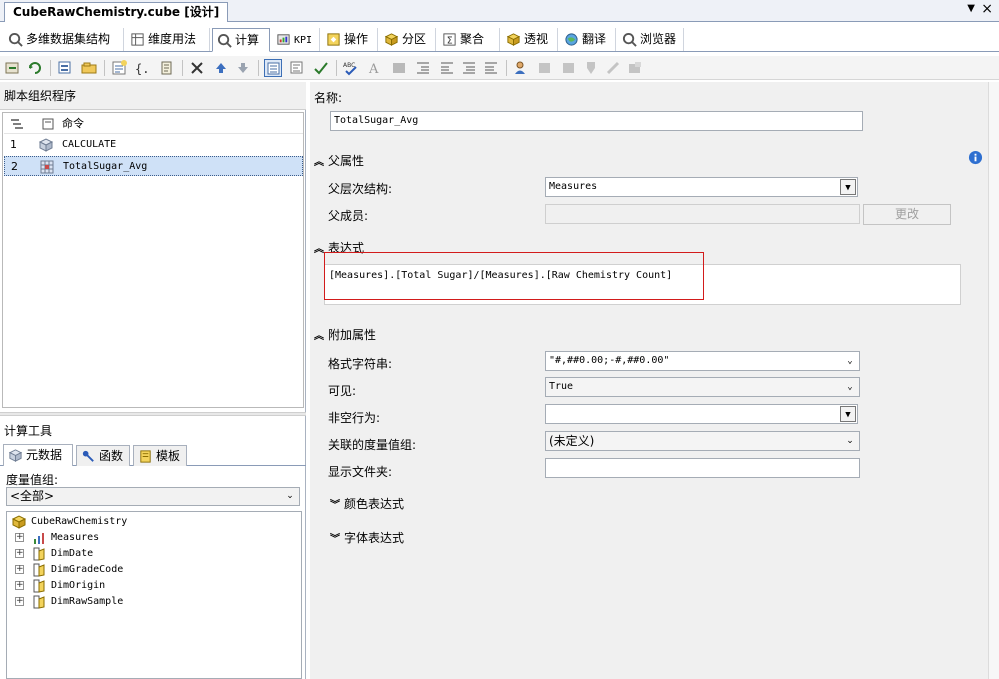 This screenshot has height=679, width=999. I want to click on templates-icon, so click(145, 456).